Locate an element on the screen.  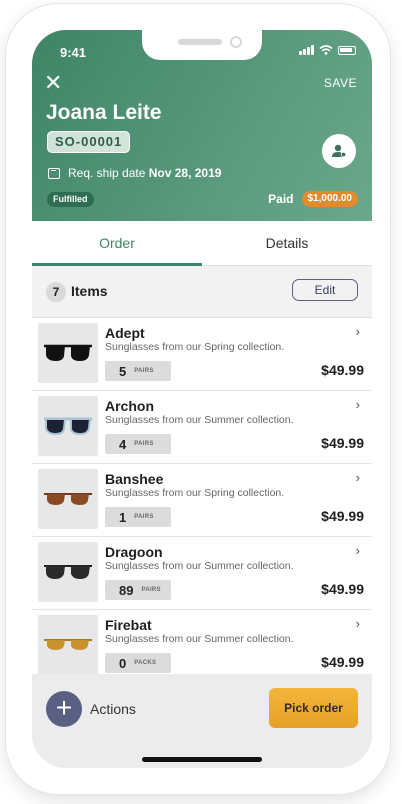
quantity-badge: 0 PACKS is located at coordinates (138, 663).